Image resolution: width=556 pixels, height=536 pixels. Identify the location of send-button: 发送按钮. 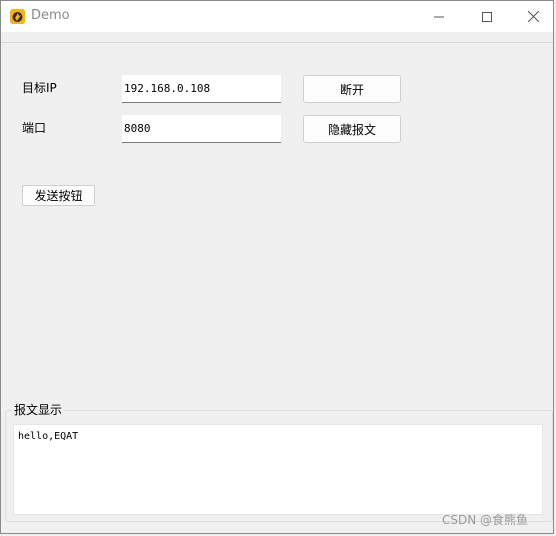
(58, 195).